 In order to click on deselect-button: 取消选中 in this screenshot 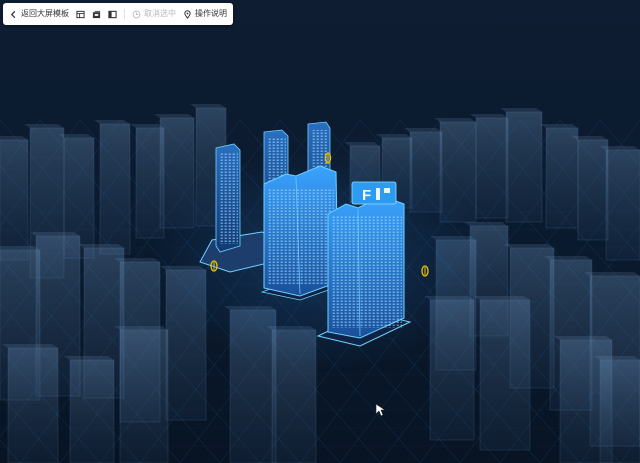, I will do `click(154, 14)`.